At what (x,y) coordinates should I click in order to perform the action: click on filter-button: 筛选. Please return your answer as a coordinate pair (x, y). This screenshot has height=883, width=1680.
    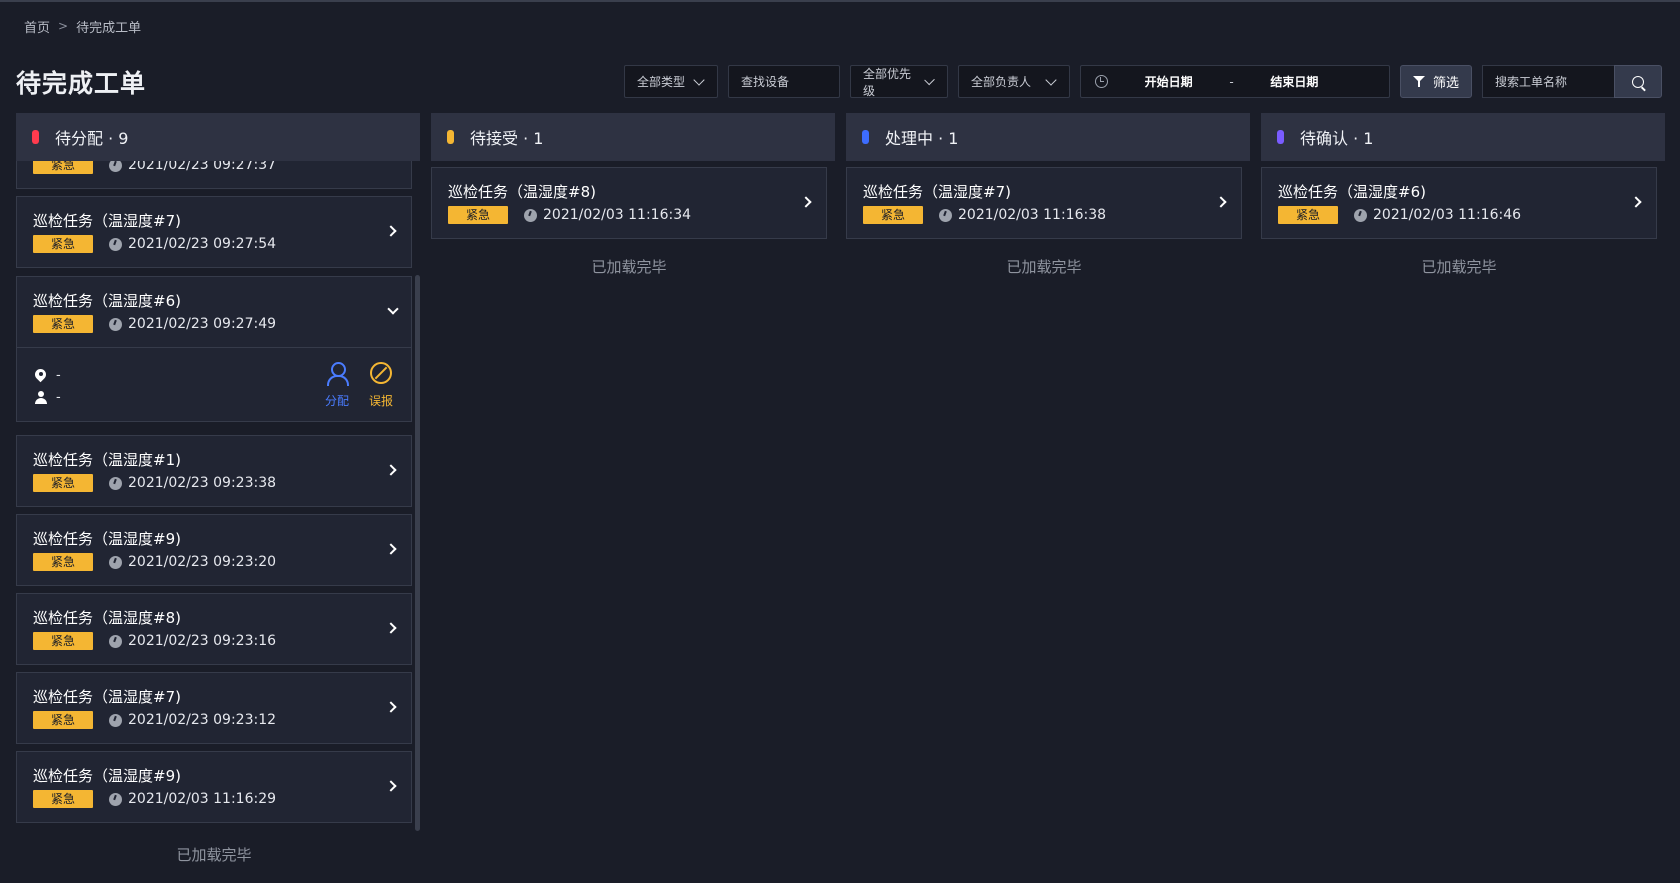
    Looking at the image, I should click on (1436, 81).